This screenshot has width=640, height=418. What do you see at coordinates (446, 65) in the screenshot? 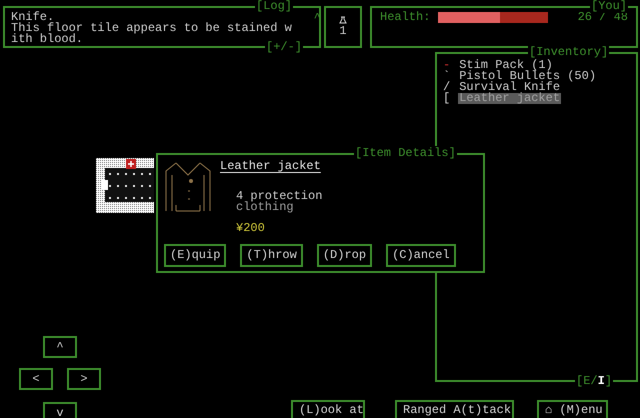
I see `item-glyph: -` at bounding box center [446, 65].